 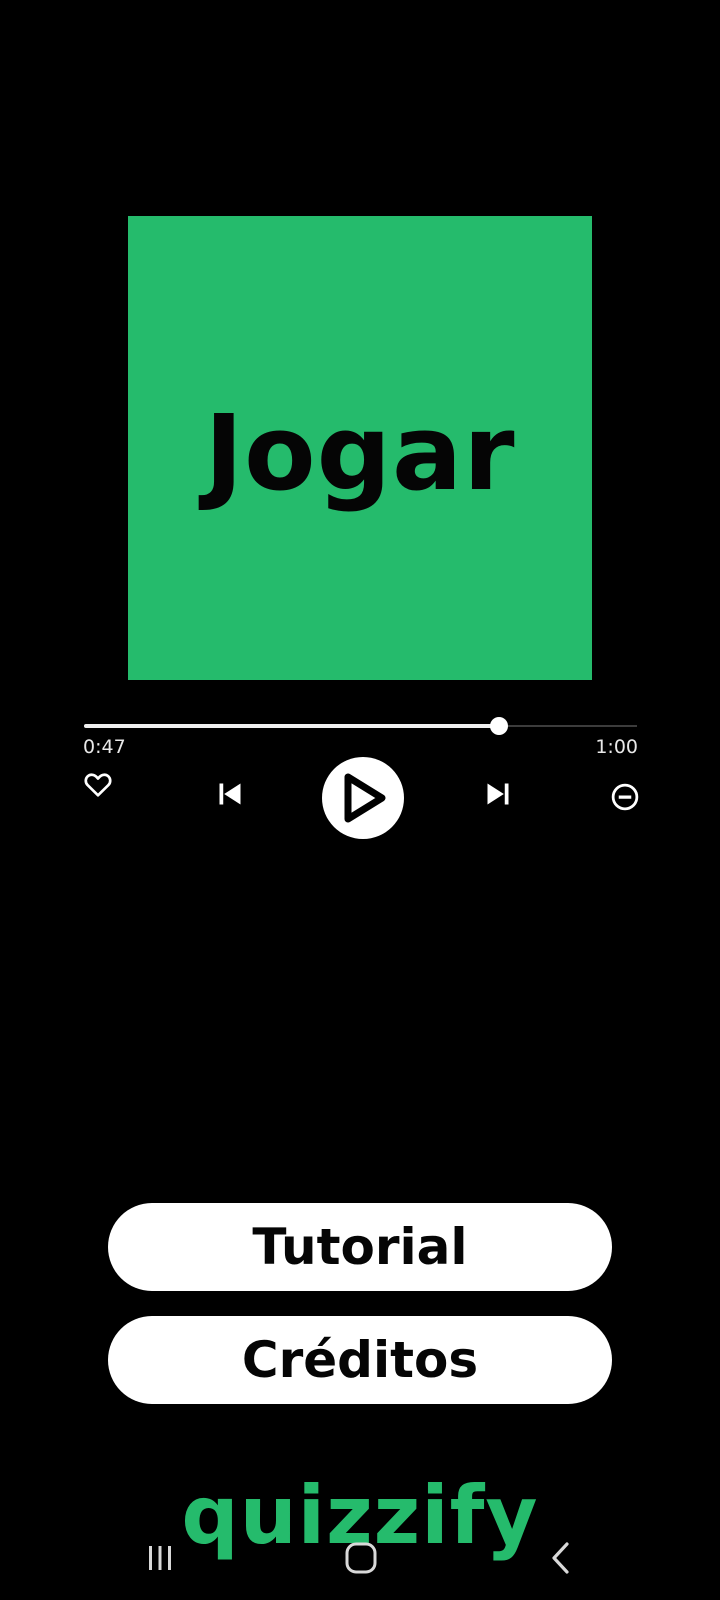 What do you see at coordinates (360, 453) in the screenshot?
I see `play-game-label: Jogar` at bounding box center [360, 453].